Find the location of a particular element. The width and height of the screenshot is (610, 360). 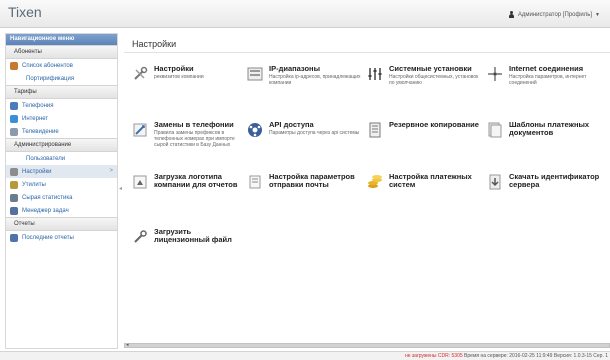

sidebar-item: Утилиты is located at coordinates (61, 184).